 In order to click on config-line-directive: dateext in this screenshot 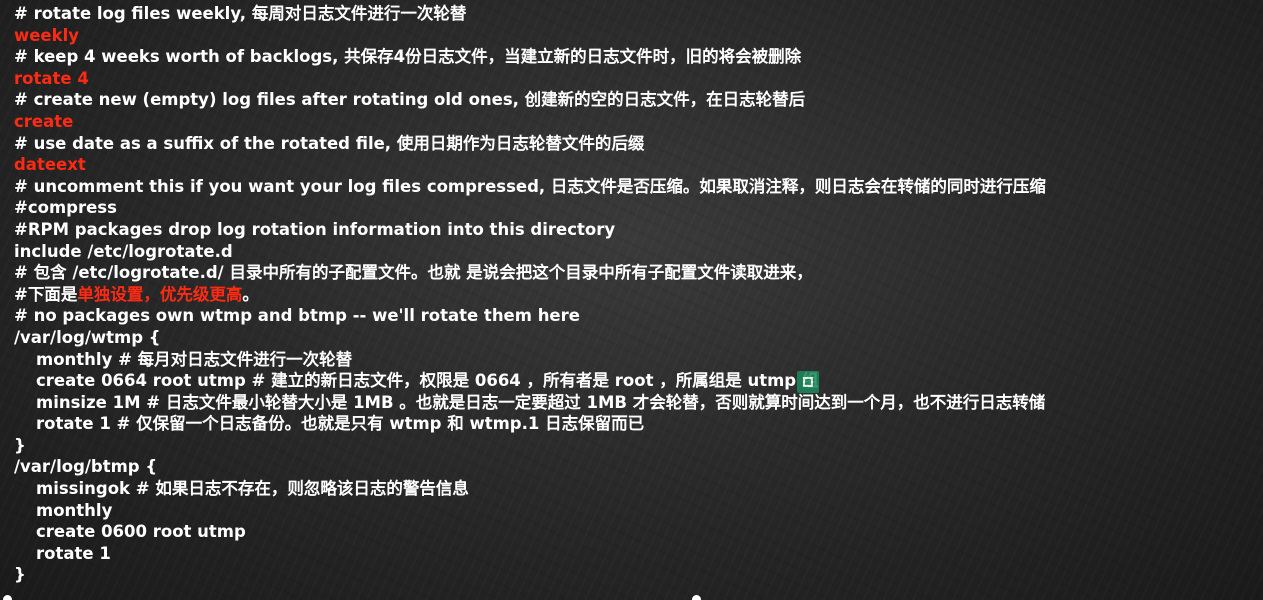, I will do `click(50, 165)`.